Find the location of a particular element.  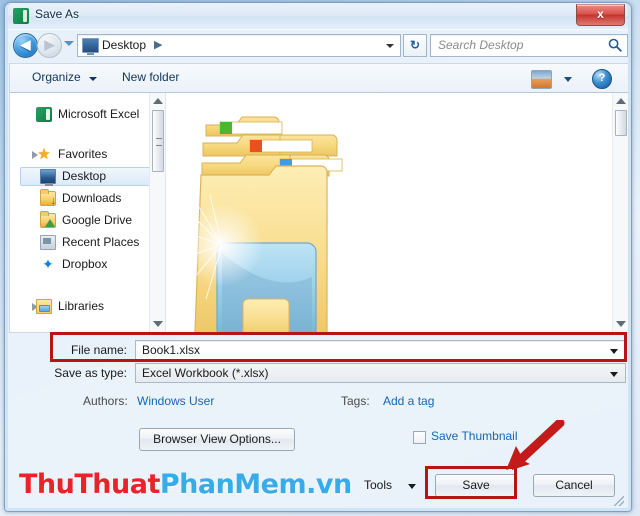

watermark-blue-text: PhanMem.vn is located at coordinates (255, 484).